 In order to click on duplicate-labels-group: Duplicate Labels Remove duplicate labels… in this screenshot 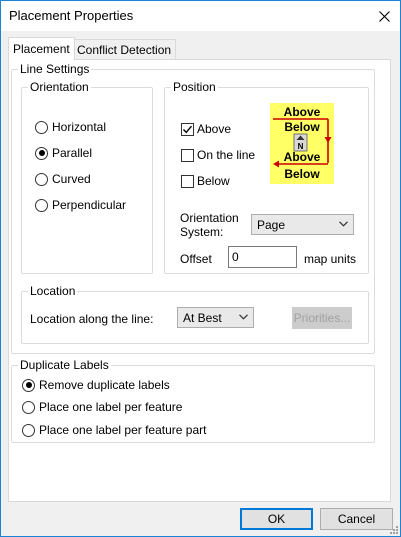, I will do `click(193, 400)`.